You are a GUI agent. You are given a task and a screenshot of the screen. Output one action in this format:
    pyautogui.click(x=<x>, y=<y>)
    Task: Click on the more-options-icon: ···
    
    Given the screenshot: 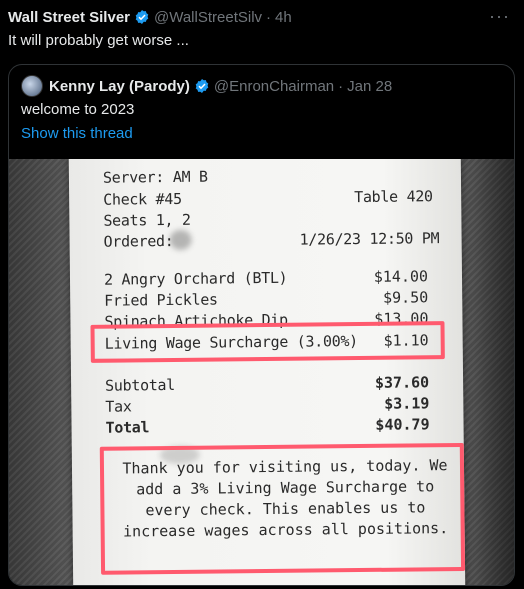 What is the action you would take?
    pyautogui.click(x=499, y=16)
    